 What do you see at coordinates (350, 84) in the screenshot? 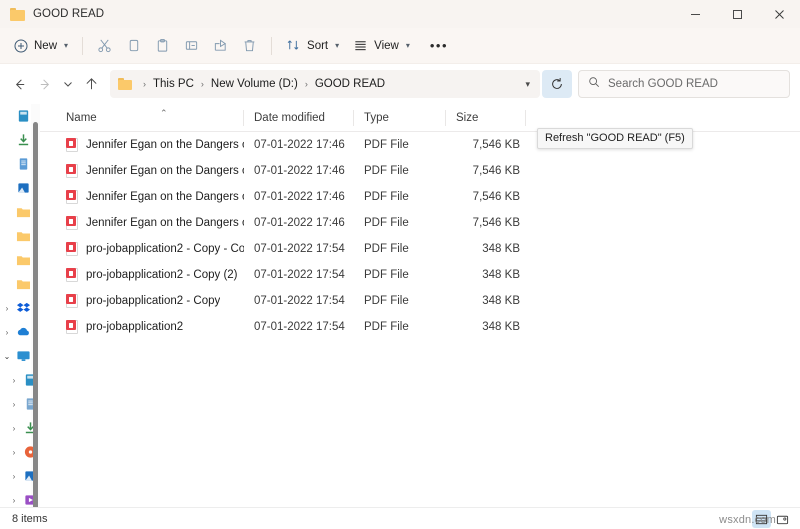
I see `breadcrumb-item-good-read: GOOD READ` at bounding box center [350, 84].